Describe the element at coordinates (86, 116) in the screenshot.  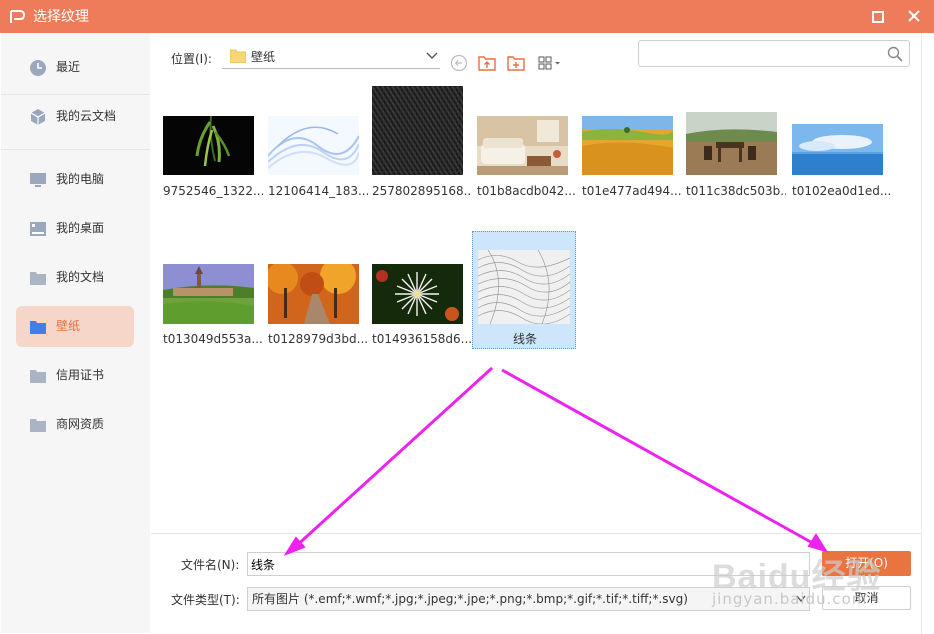
I see `sidebar-item-label: 我的云文档` at that location.